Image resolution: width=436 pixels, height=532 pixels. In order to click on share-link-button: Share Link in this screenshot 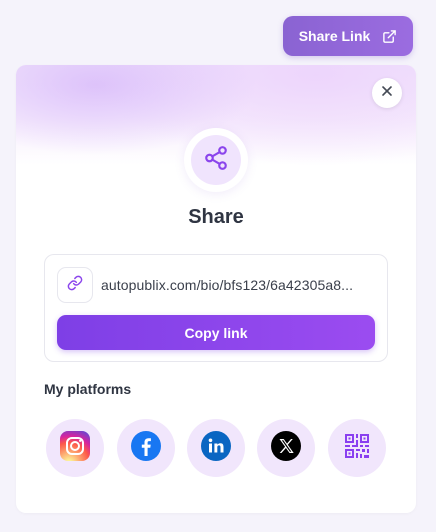, I will do `click(348, 36)`.